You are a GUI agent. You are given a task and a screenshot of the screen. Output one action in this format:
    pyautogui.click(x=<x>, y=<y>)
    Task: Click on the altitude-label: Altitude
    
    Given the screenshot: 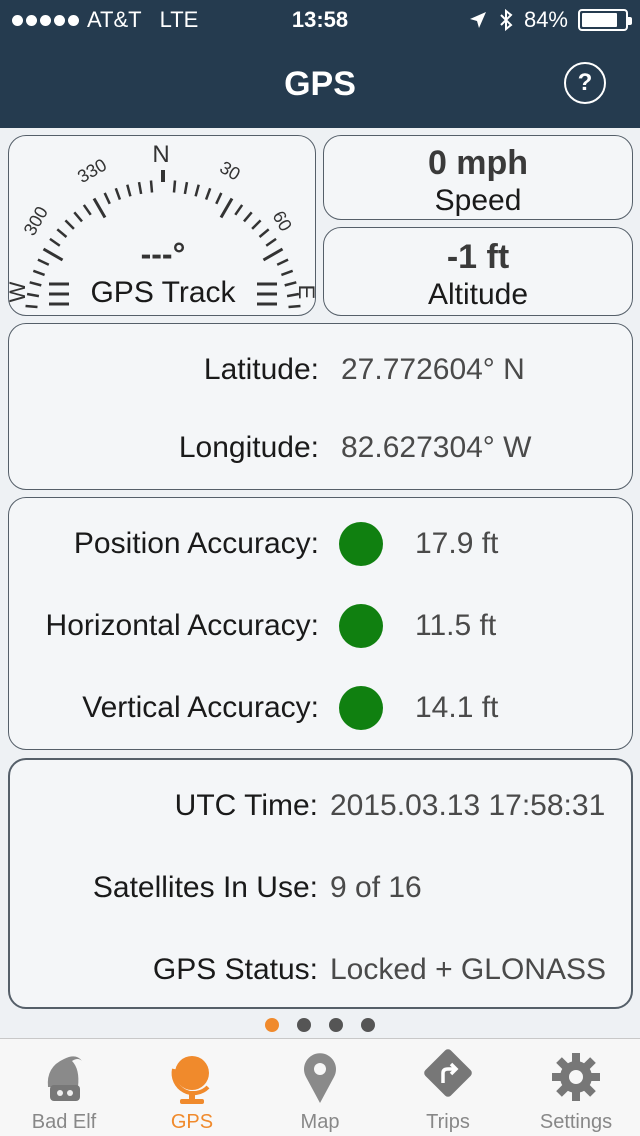 What is the action you would take?
    pyautogui.click(x=478, y=294)
    